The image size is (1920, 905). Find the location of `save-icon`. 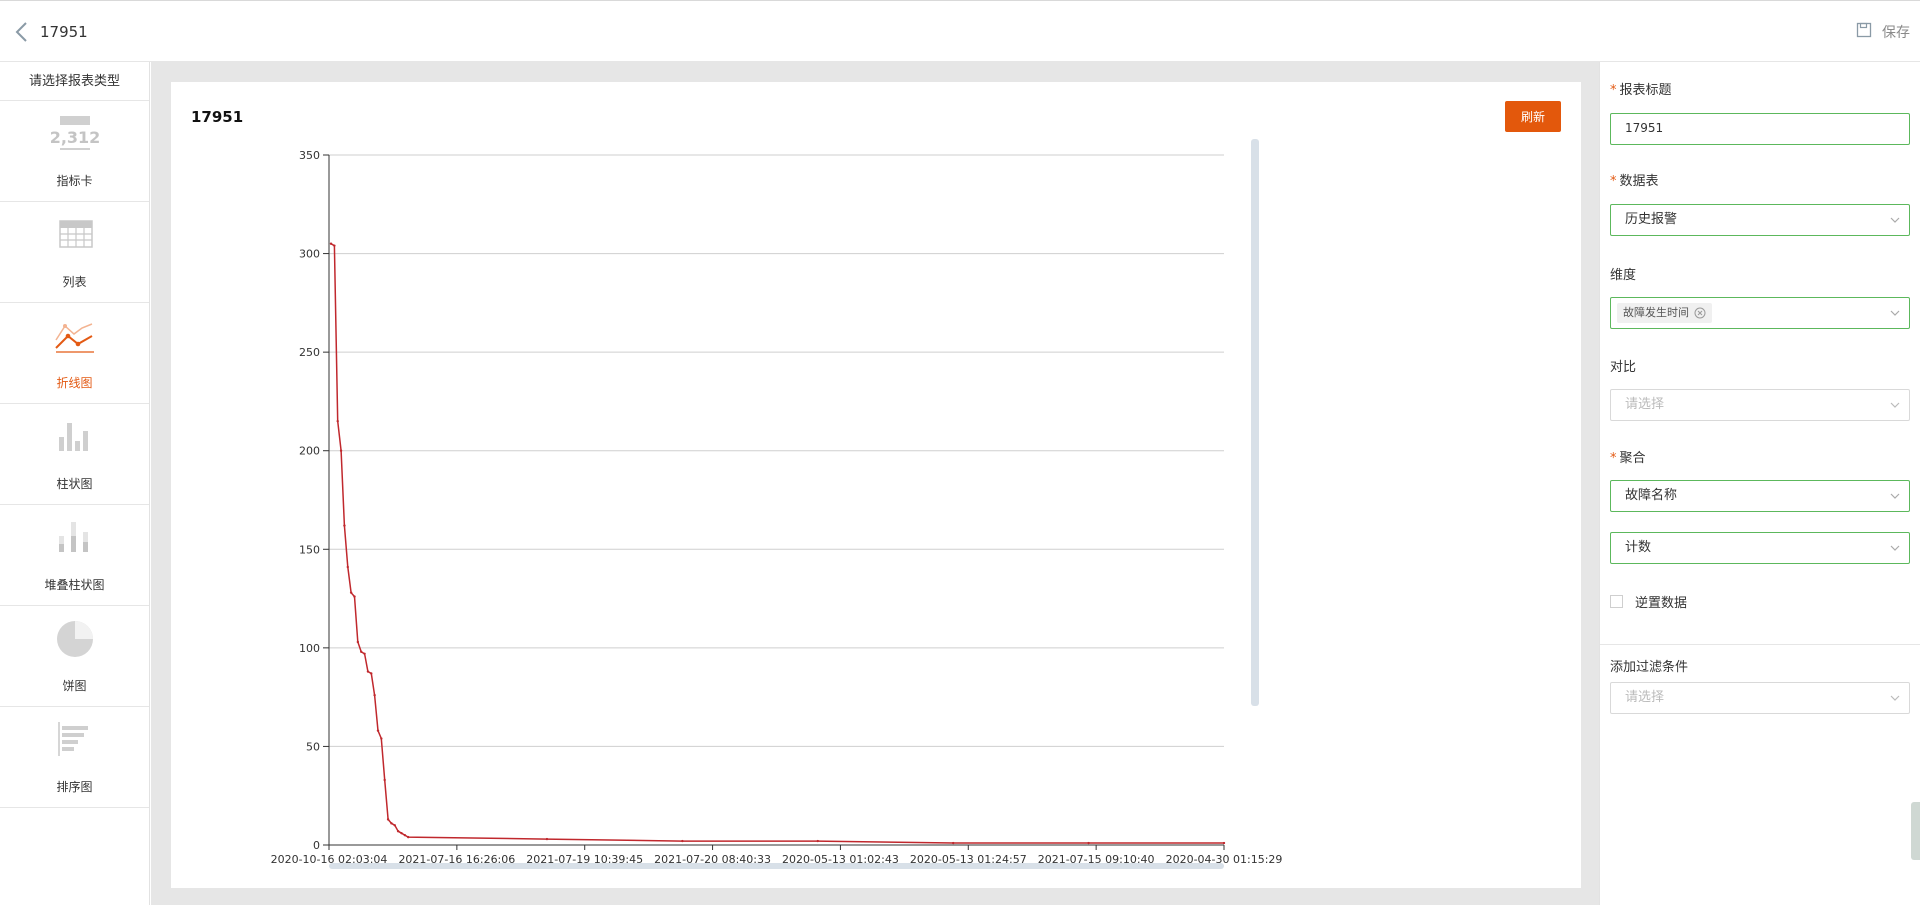

save-icon is located at coordinates (1864, 32).